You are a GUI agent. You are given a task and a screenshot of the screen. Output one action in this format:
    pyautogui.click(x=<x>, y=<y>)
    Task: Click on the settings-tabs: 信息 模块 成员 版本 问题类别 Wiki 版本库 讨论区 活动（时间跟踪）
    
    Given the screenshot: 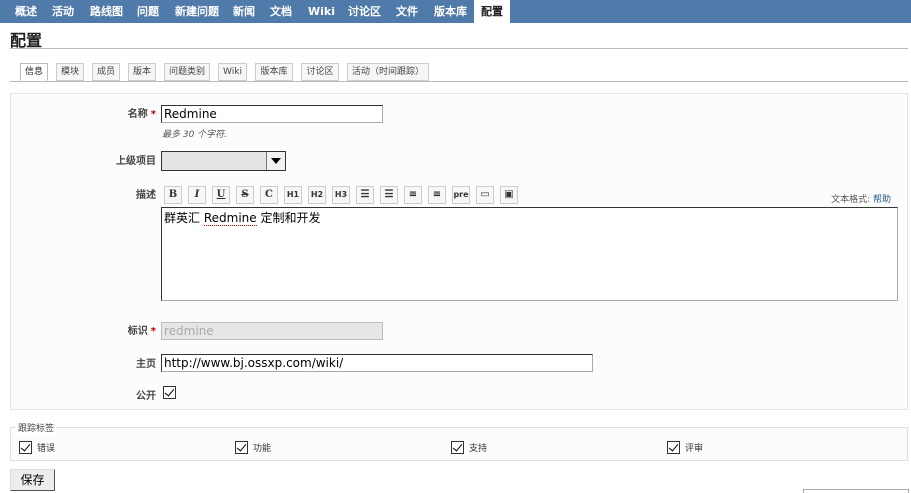 What is the action you would take?
    pyautogui.click(x=459, y=72)
    